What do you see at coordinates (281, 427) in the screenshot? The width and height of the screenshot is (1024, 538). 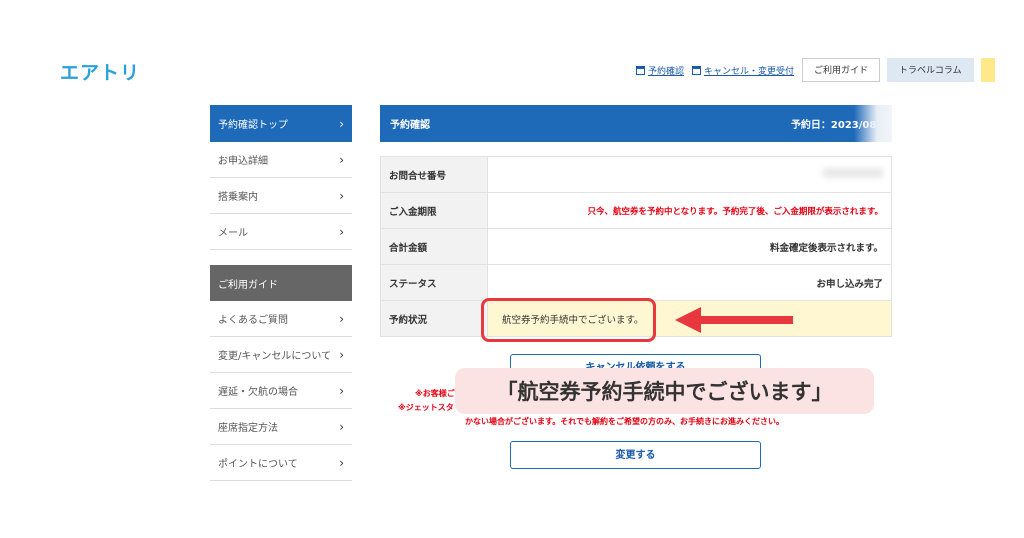 I see `sidebar-item-seat-selection: 座席指定方法 ›` at bounding box center [281, 427].